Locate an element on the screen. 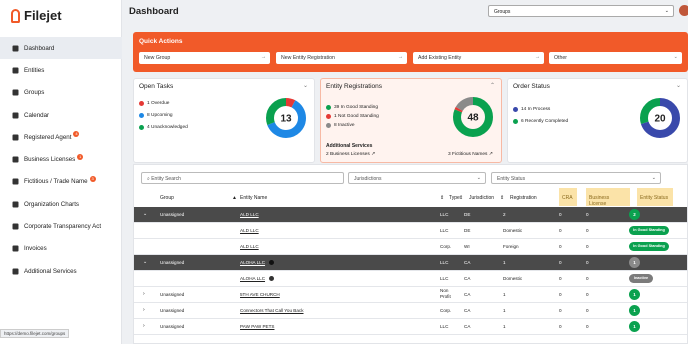 Image resolution: width=688 pixels, height=344 pixels. cell-entity-name-link: PAW PAW PETS is located at coordinates (257, 326).